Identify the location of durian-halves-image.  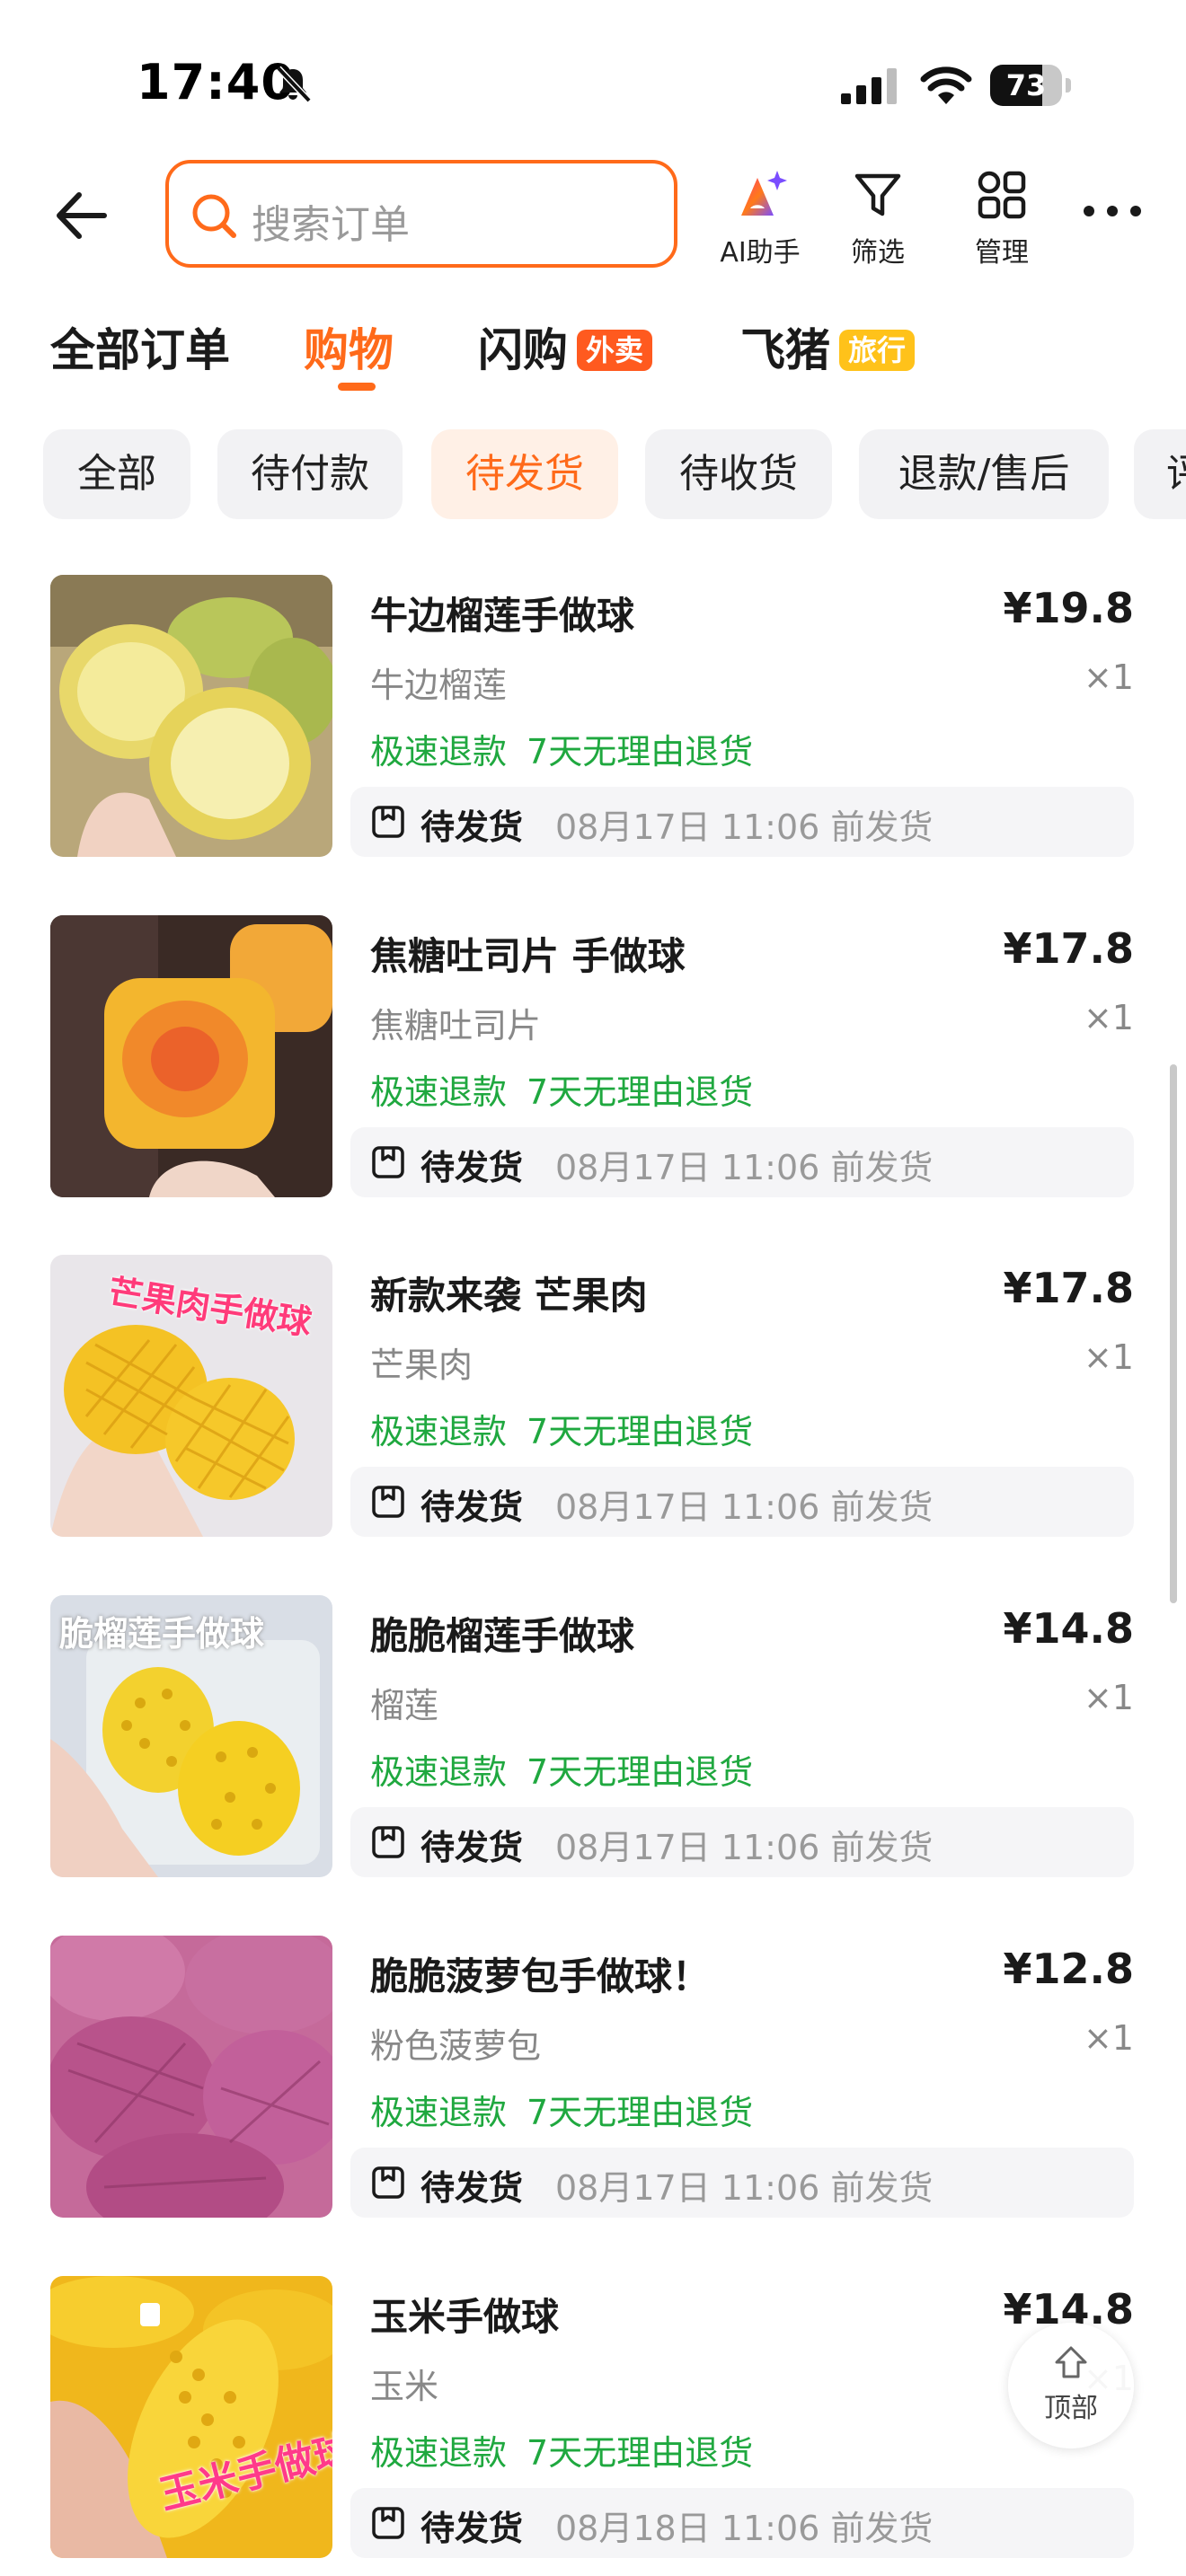
(191, 716).